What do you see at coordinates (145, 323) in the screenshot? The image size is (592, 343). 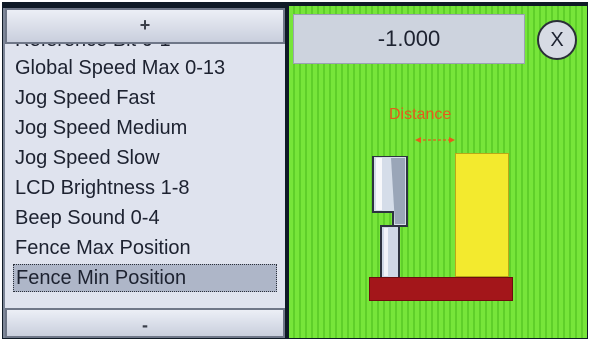 I see `scroll-down-button: -` at bounding box center [145, 323].